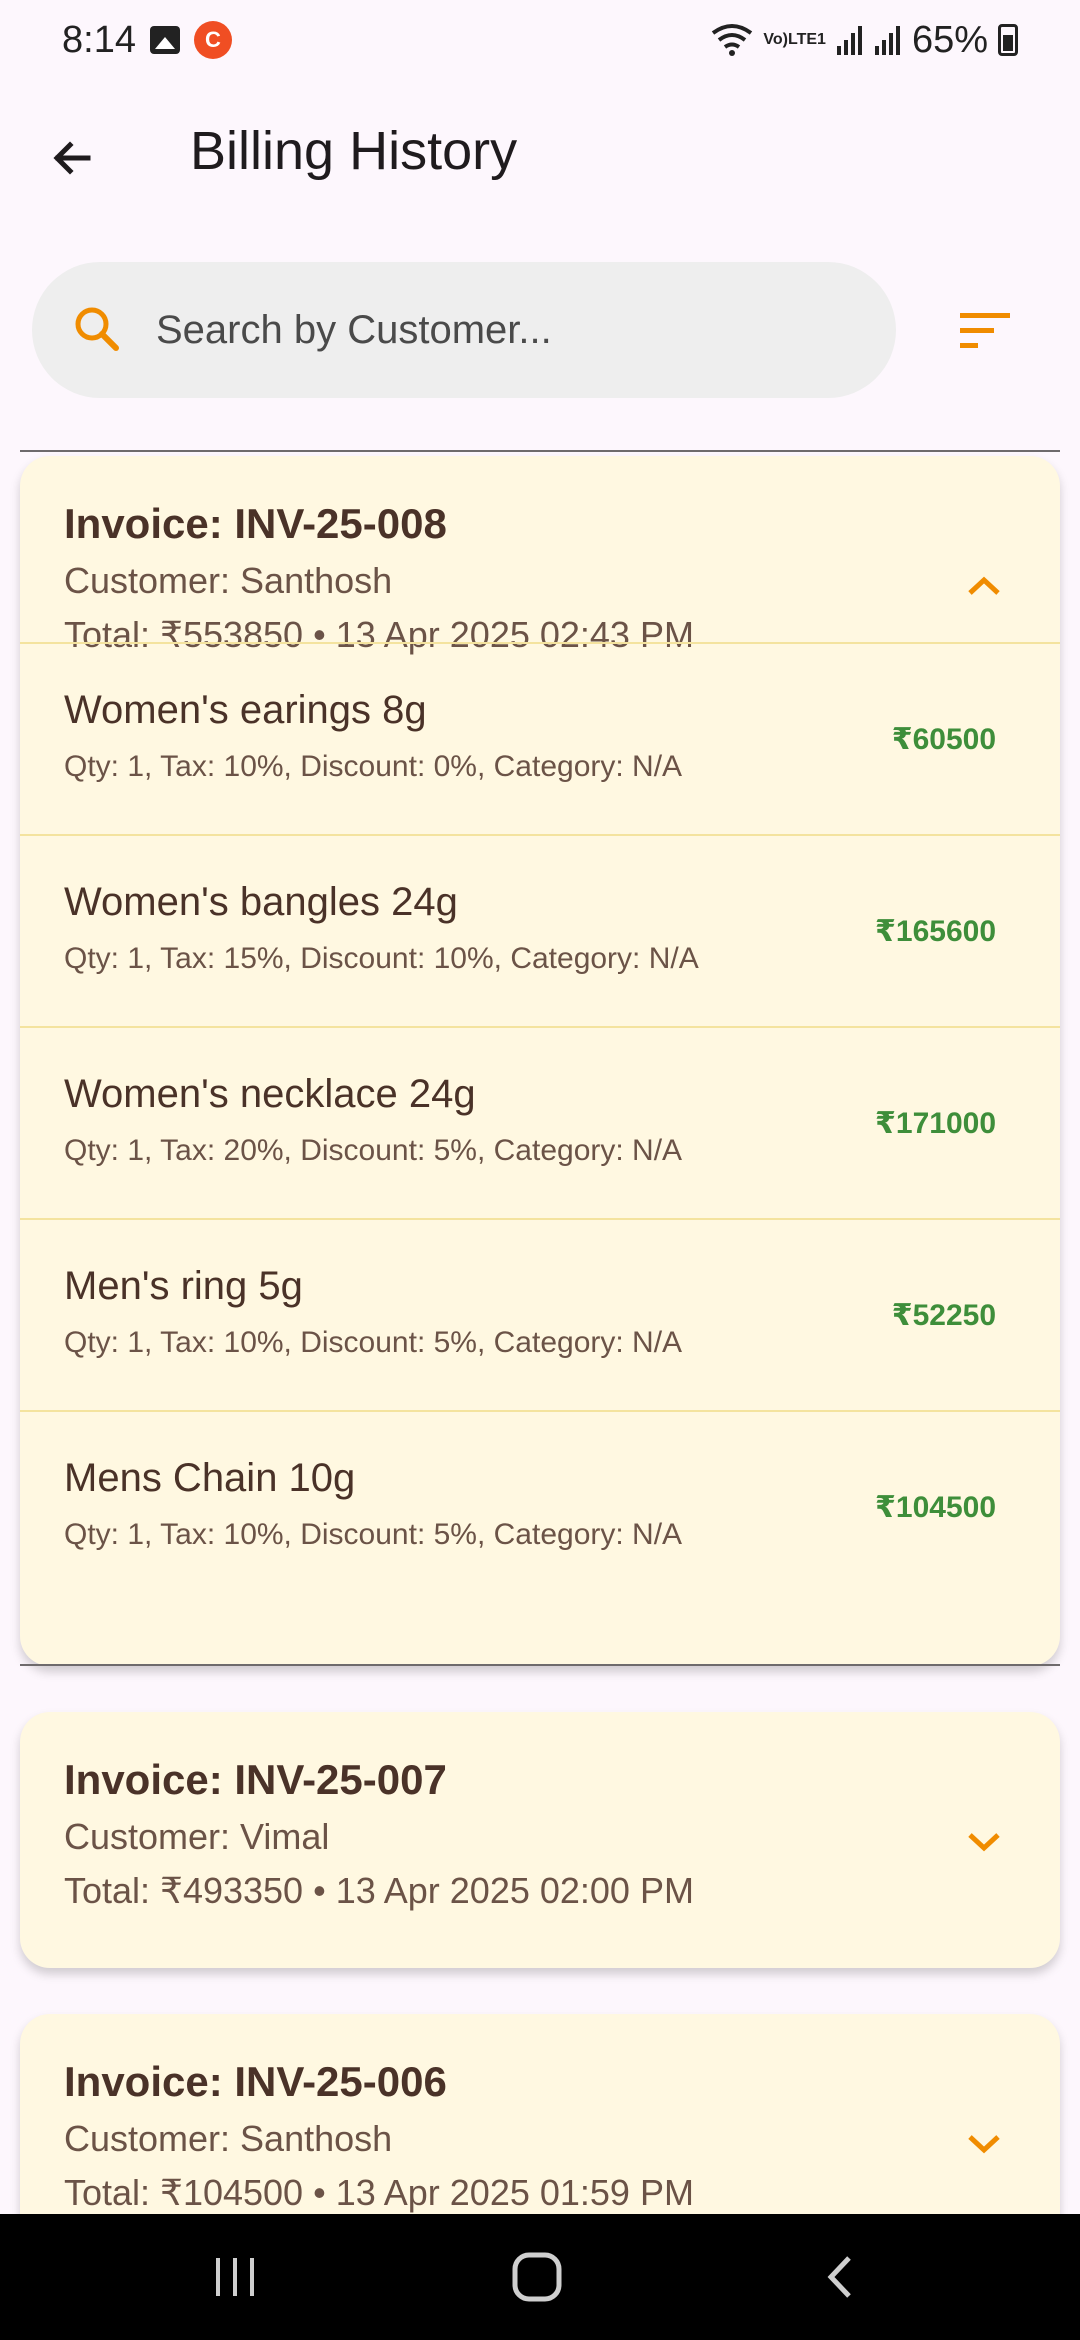  What do you see at coordinates (97, 329) in the screenshot?
I see `search-icon` at bounding box center [97, 329].